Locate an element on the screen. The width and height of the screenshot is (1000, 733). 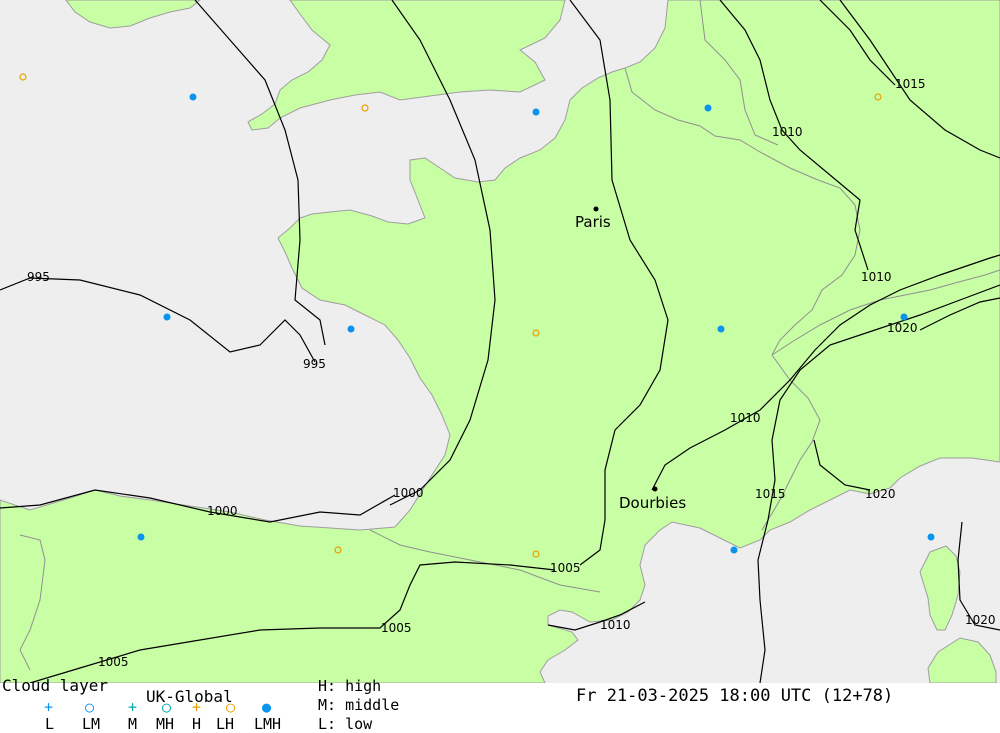
city-dot-dourbies is located at coordinates (655, 489).